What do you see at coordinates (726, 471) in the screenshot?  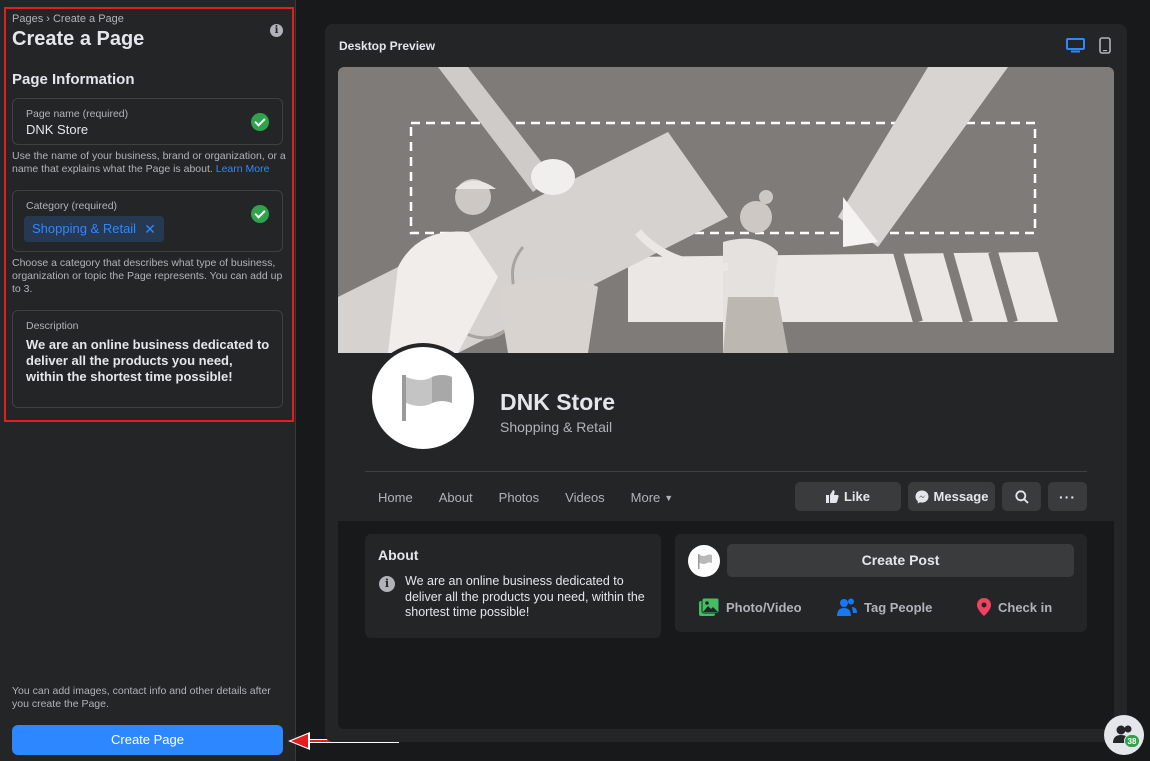 I see `divider` at bounding box center [726, 471].